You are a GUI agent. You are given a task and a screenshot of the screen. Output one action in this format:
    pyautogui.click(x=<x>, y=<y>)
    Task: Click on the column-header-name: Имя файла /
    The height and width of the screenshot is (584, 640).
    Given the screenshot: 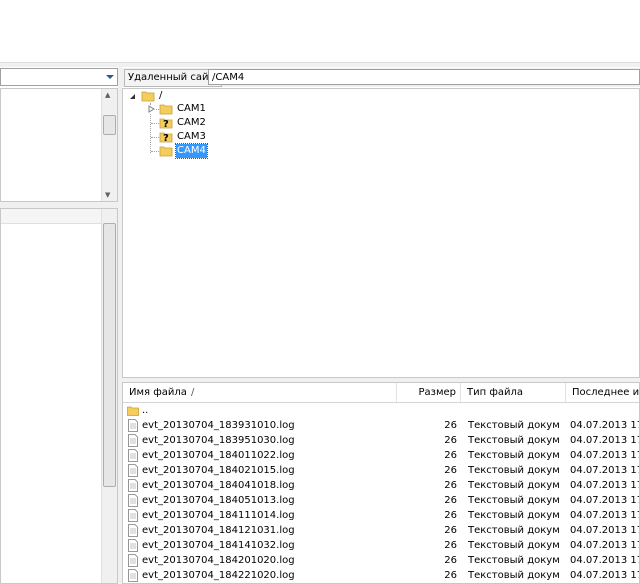 What is the action you would take?
    pyautogui.click(x=260, y=392)
    